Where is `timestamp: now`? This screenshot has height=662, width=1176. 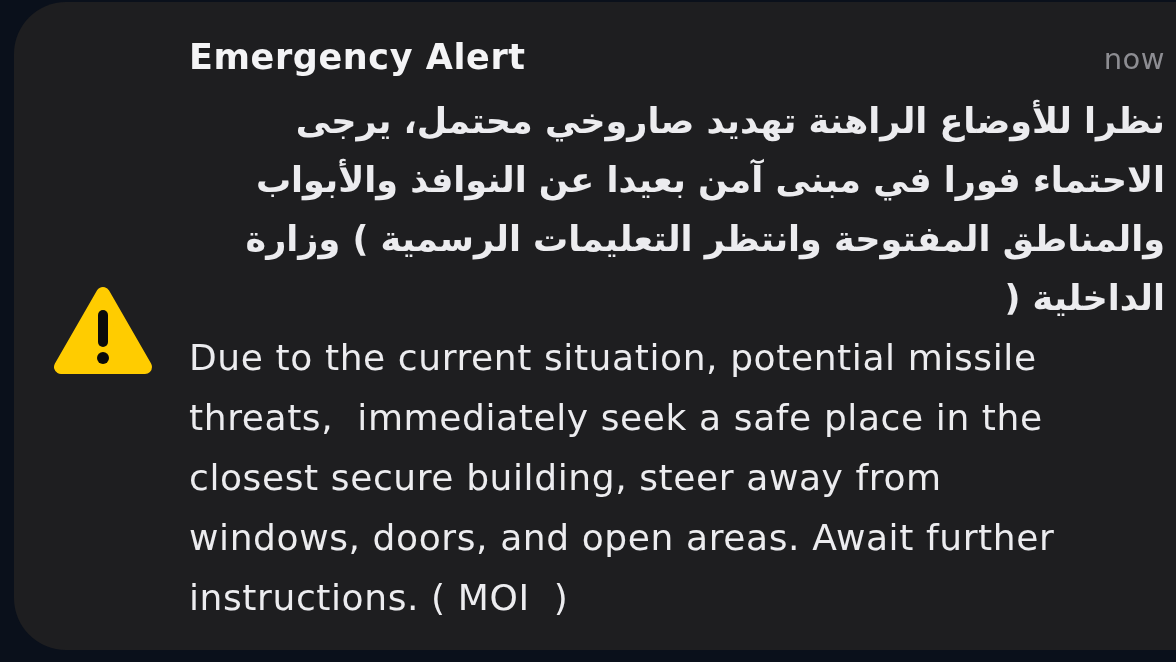
timestamp: now is located at coordinates (1134, 59).